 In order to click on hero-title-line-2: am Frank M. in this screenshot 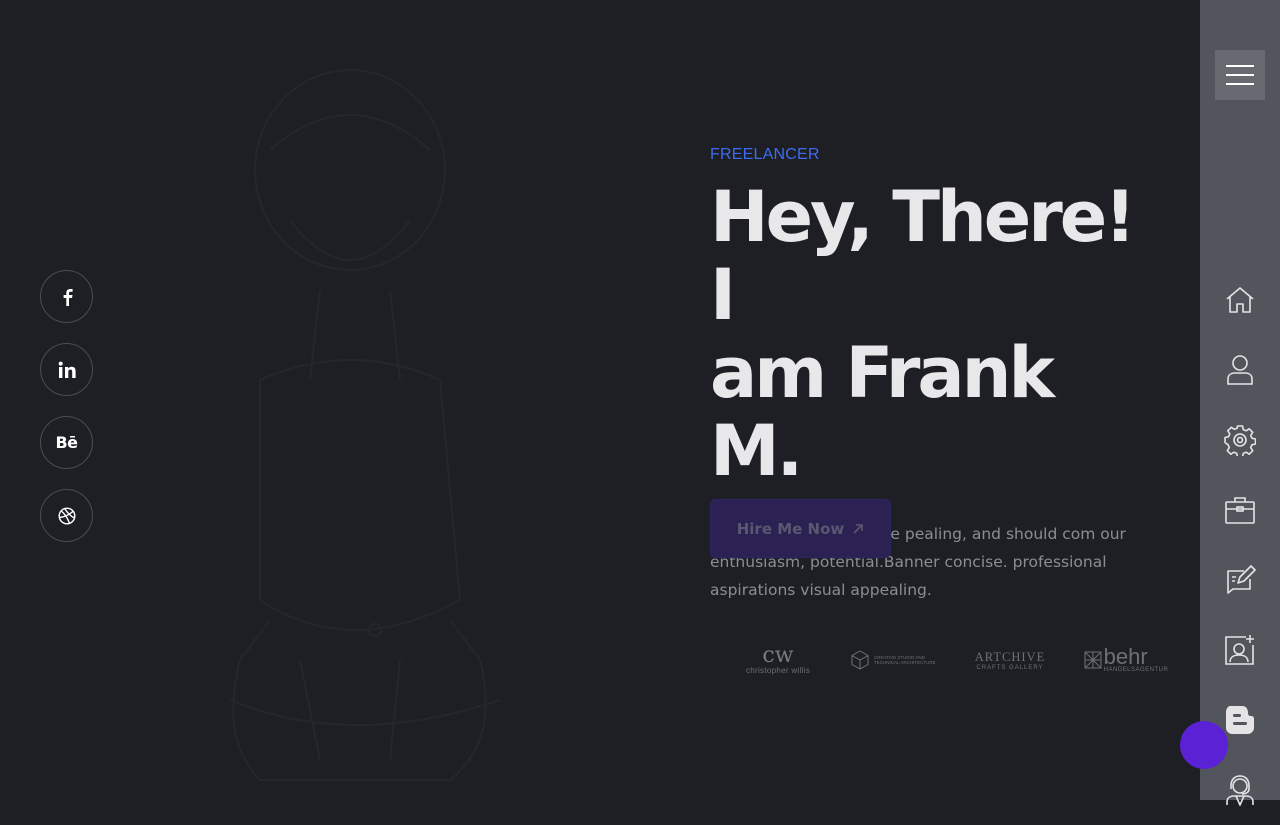, I will do `click(882, 412)`.